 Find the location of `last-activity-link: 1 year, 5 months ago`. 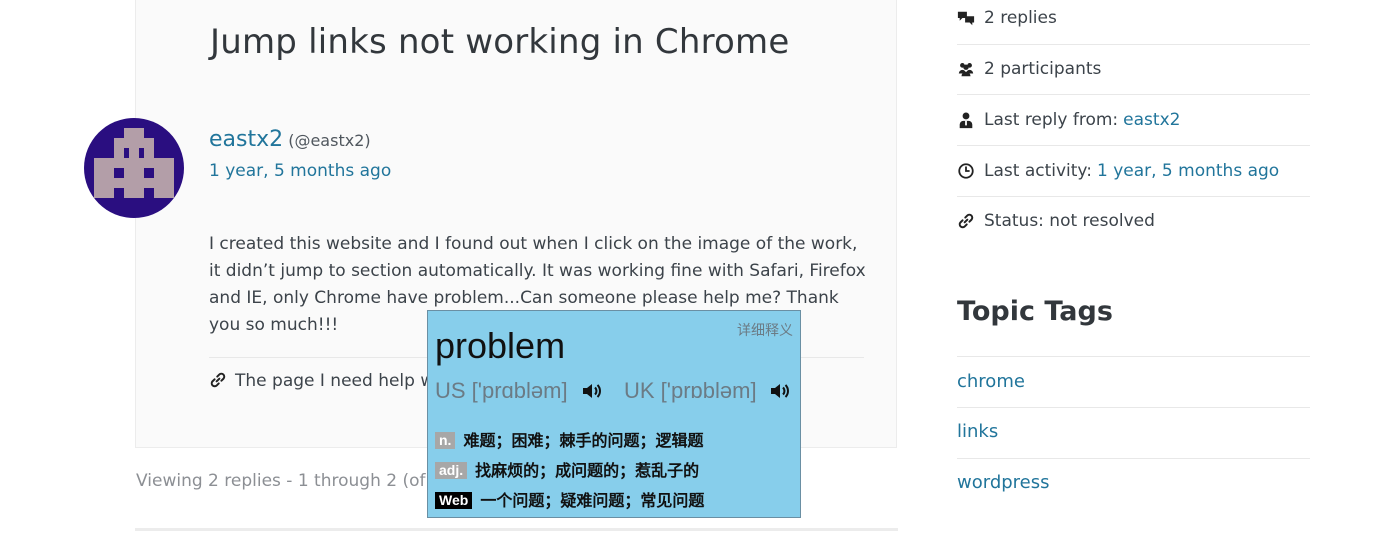

last-activity-link: 1 year, 5 months ago is located at coordinates (1188, 171).